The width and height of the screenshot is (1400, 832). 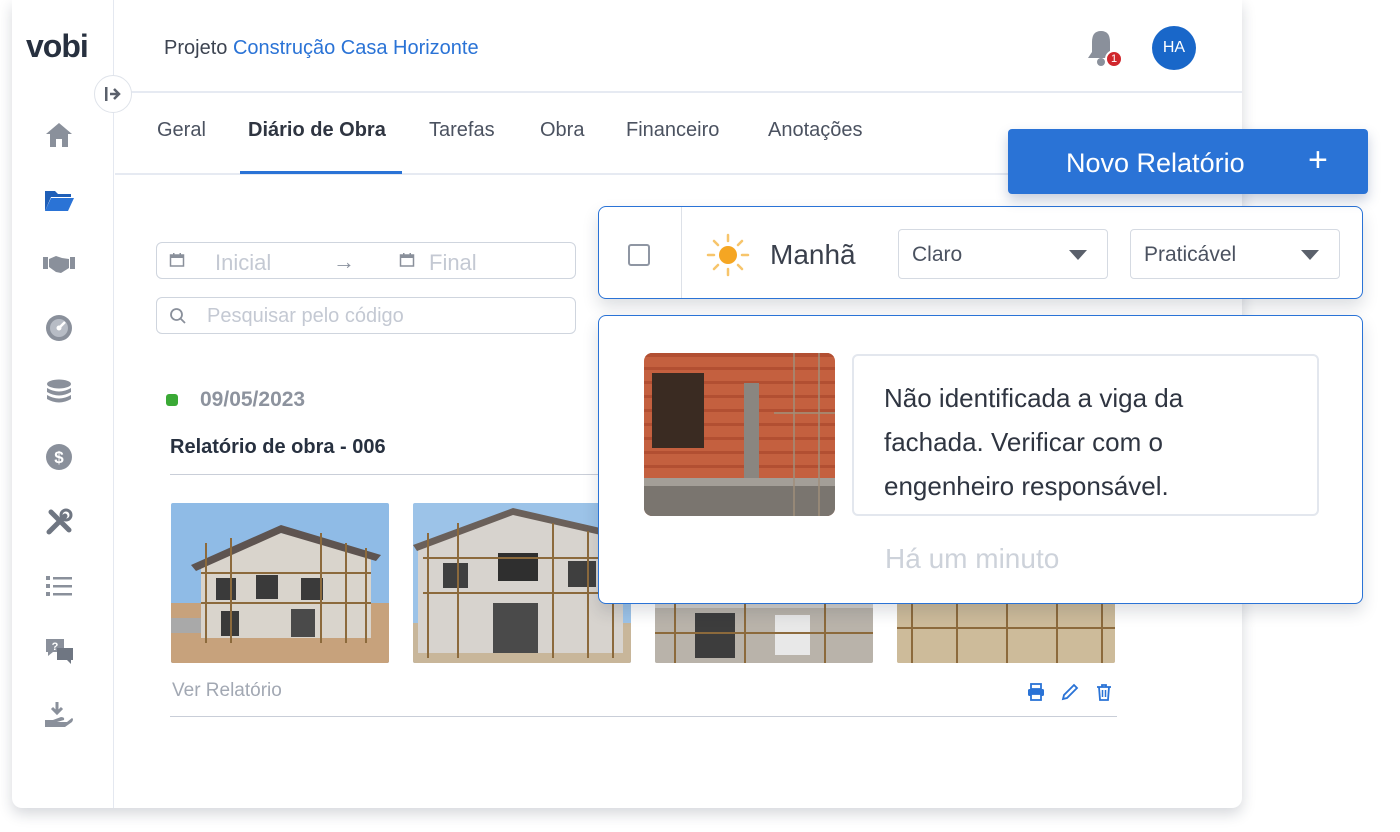 I want to click on project-prefix: Projeto, so click(x=196, y=48).